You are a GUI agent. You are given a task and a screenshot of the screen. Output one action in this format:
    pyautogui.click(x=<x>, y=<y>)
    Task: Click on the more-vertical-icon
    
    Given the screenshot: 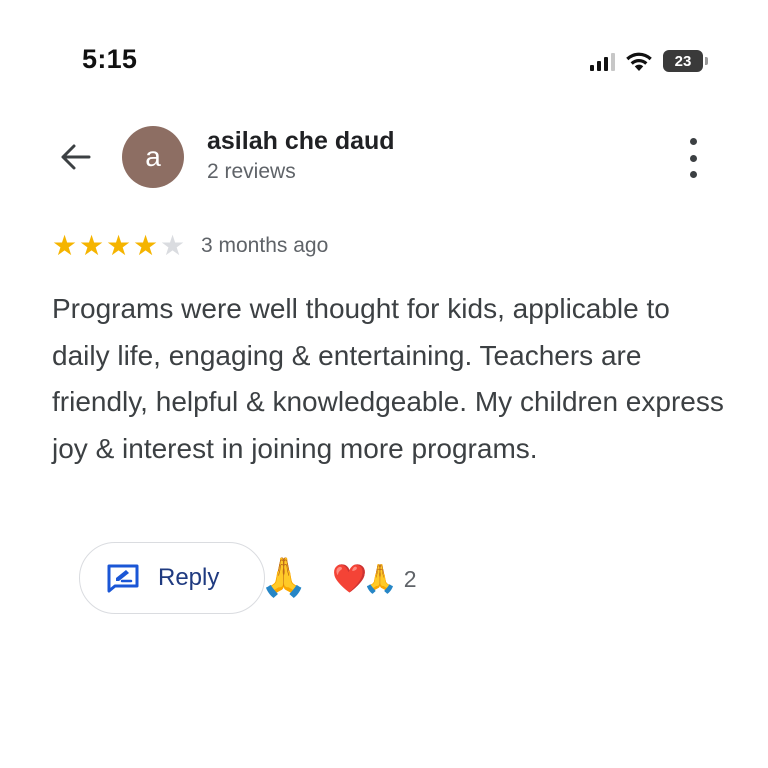 What is the action you would take?
    pyautogui.click(x=693, y=158)
    